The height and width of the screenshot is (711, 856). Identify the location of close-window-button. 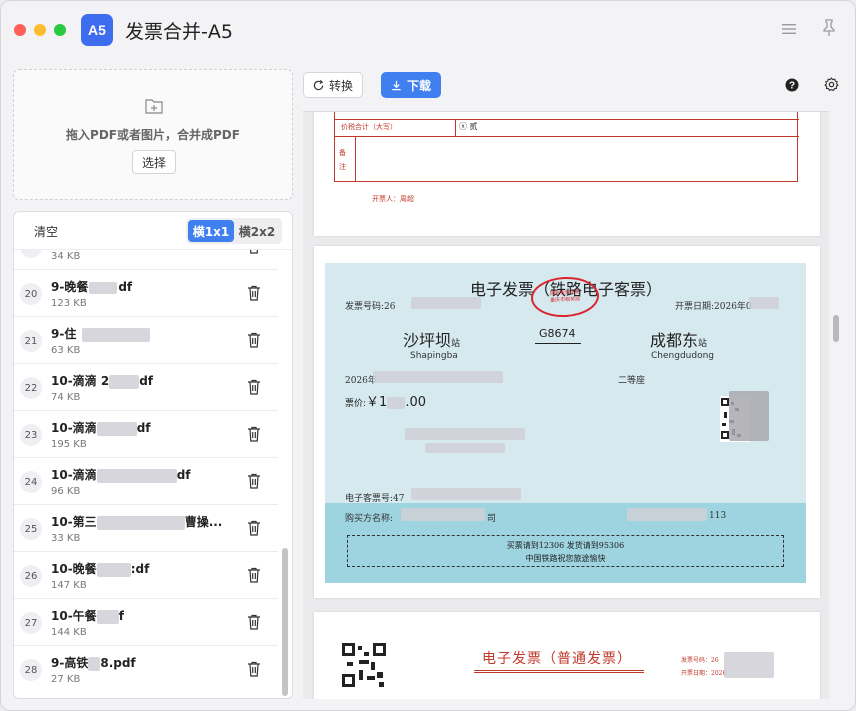
(20, 30).